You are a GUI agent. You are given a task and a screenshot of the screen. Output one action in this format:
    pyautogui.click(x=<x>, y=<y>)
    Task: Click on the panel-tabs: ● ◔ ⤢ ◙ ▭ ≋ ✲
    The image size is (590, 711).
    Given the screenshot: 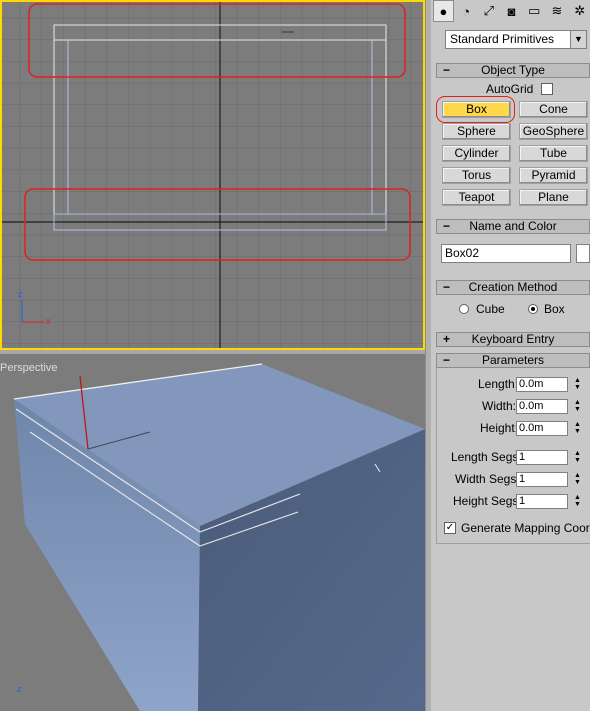 What is the action you would take?
    pyautogui.click(x=511, y=12)
    